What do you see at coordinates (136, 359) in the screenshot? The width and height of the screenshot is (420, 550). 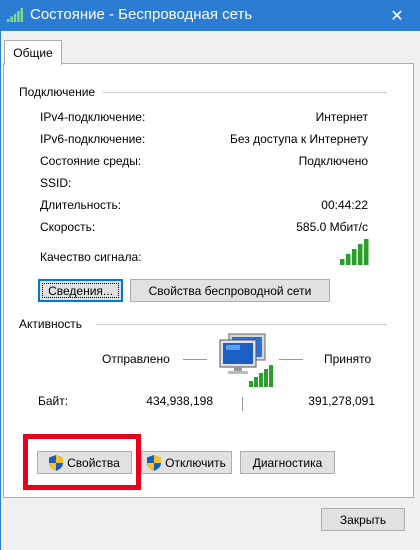 I see `sent-label: Отправлено` at bounding box center [136, 359].